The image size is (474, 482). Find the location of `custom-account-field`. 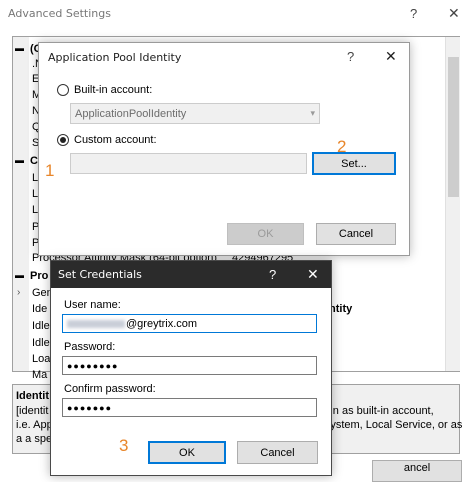

custom-account-field is located at coordinates (188, 163).